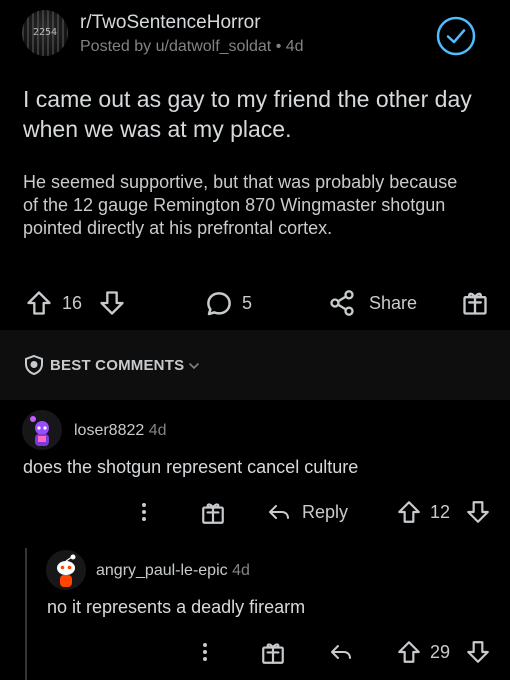 The width and height of the screenshot is (510, 680). Describe the element at coordinates (176, 607) in the screenshot. I see `reply-body: no it represents a deadly firearm` at that location.